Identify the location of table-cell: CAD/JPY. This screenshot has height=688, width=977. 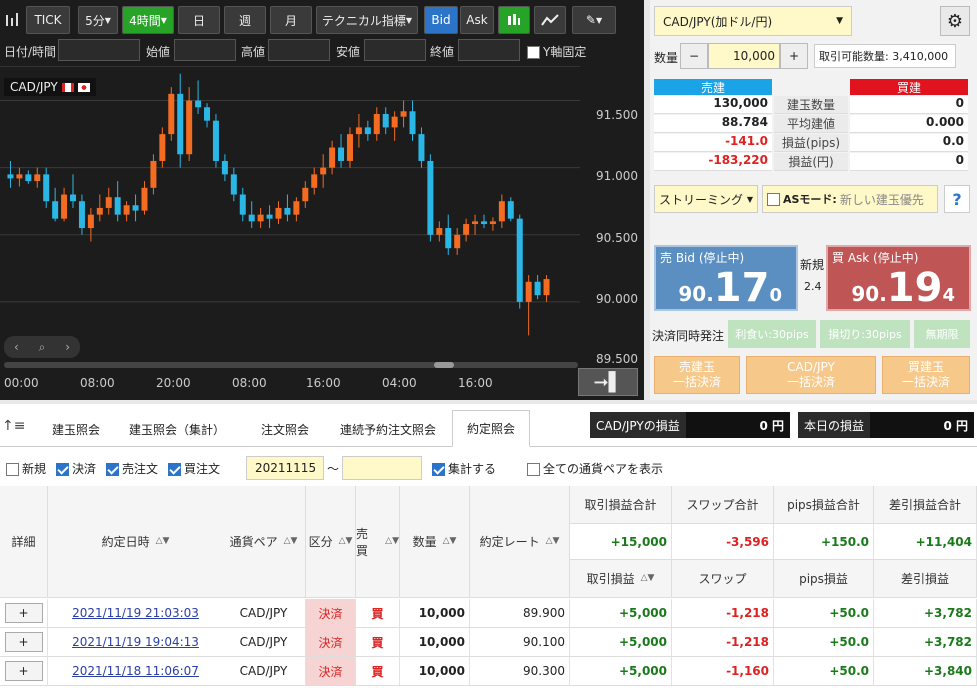
(264, 613).